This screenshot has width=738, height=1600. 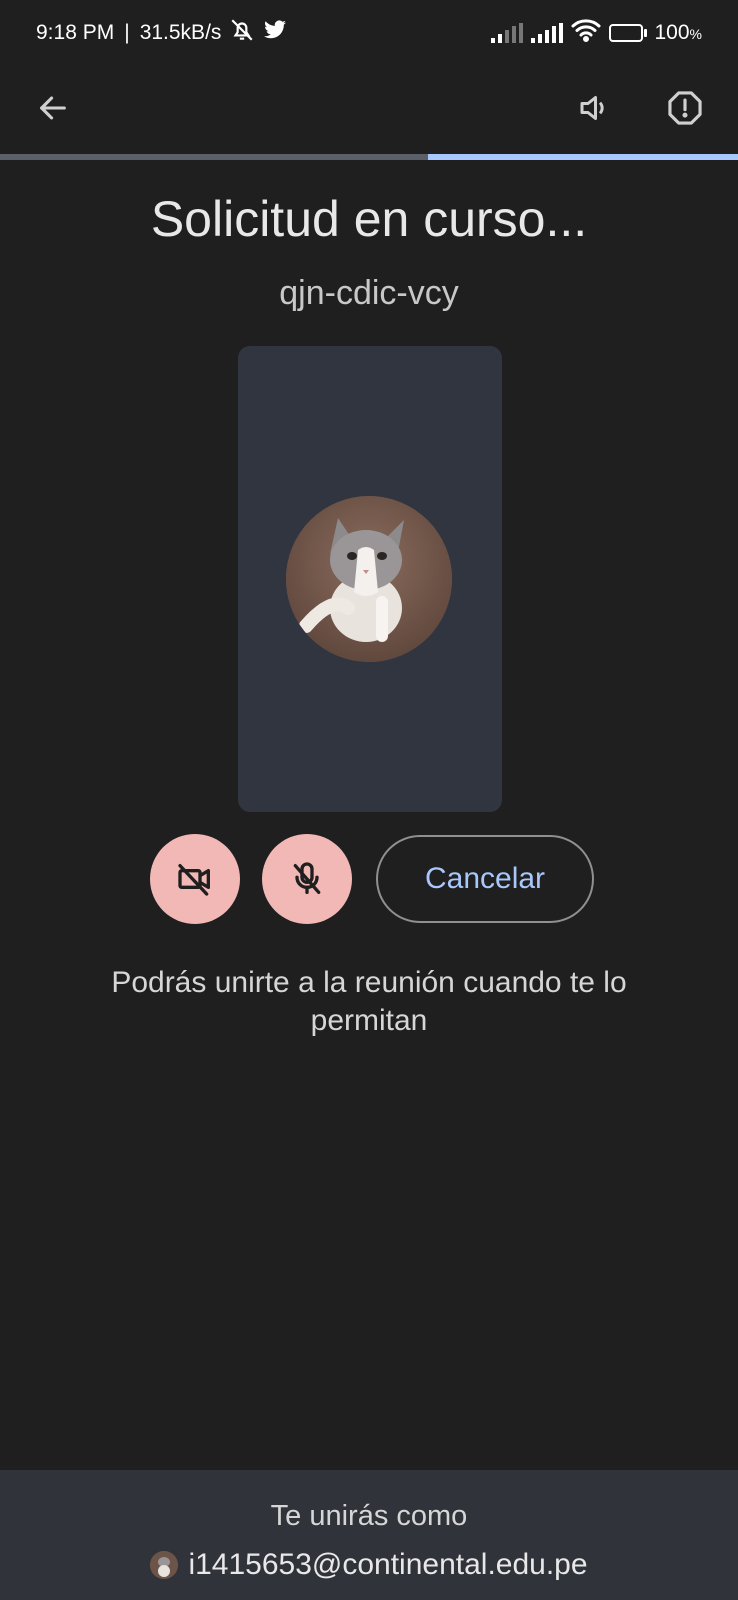 What do you see at coordinates (627, 33) in the screenshot?
I see `battery-icon: ϟ` at bounding box center [627, 33].